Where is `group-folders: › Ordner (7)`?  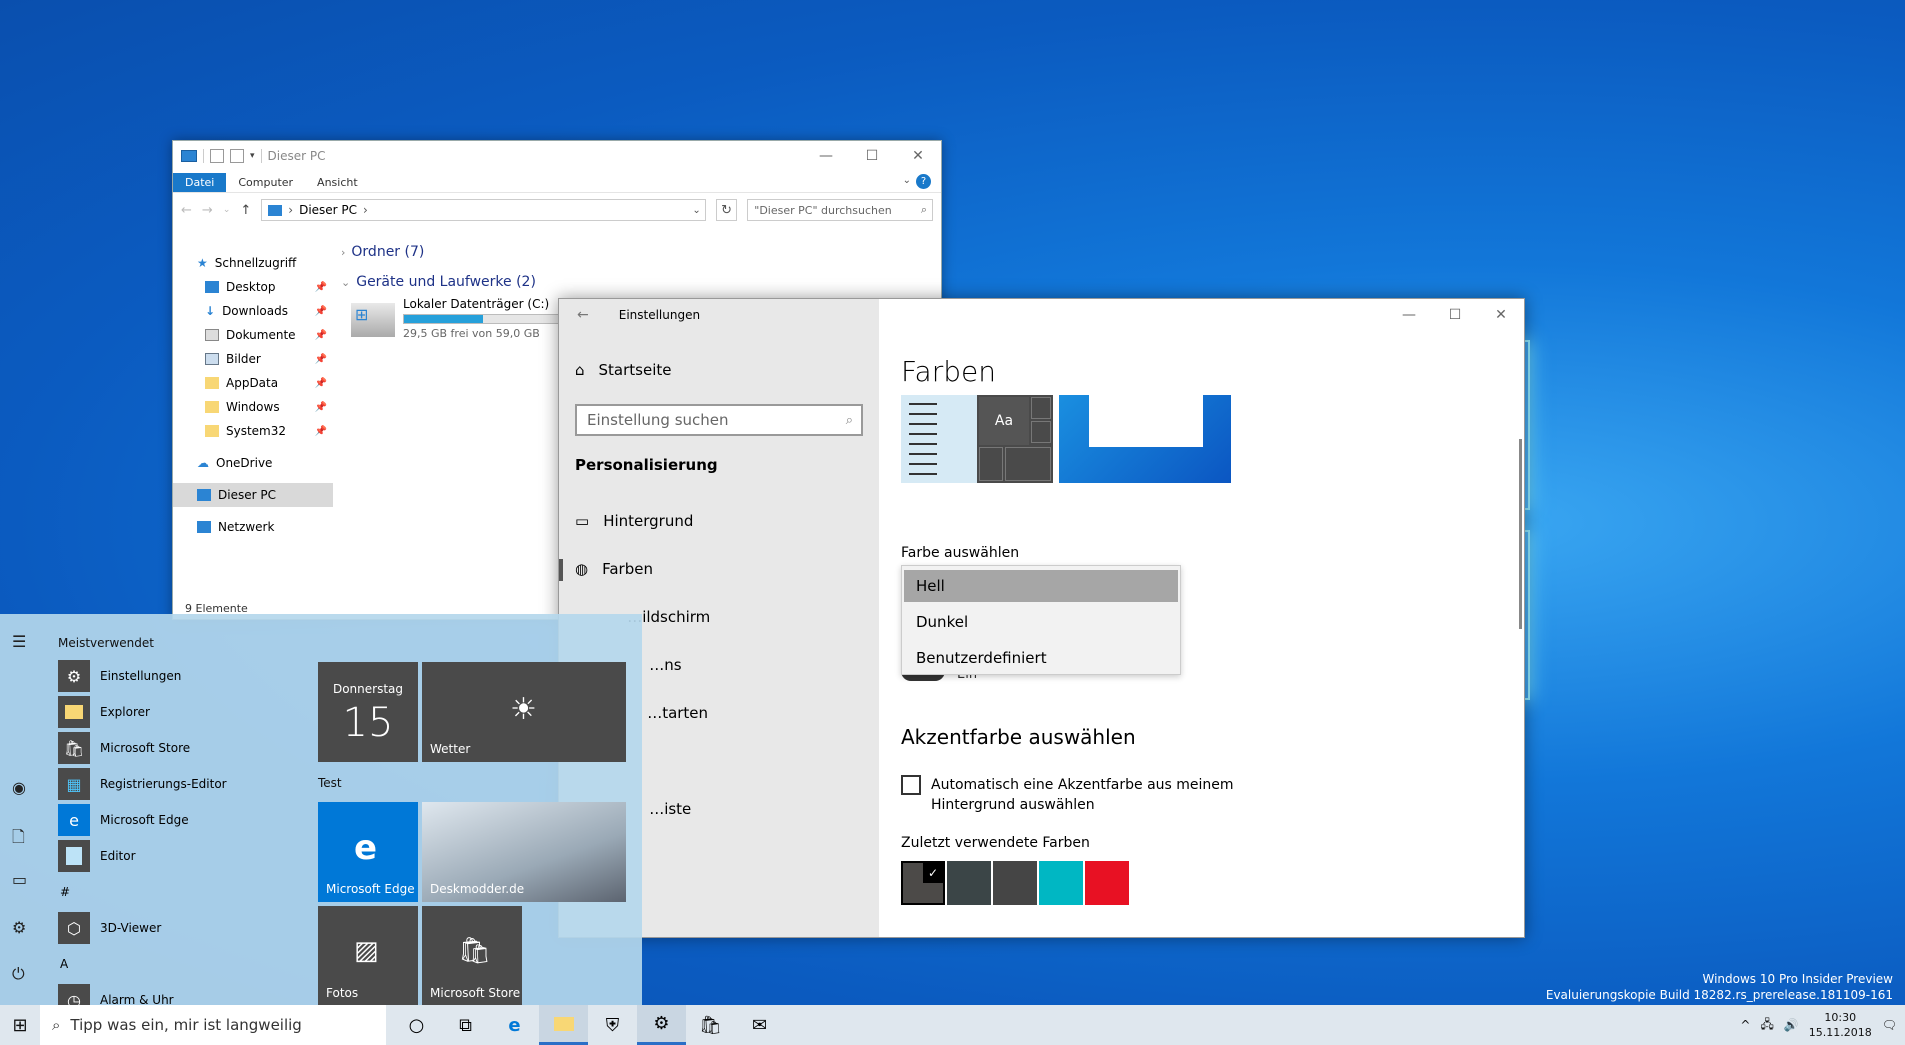
group-folders: › Ordner (7) is located at coordinates (641, 252).